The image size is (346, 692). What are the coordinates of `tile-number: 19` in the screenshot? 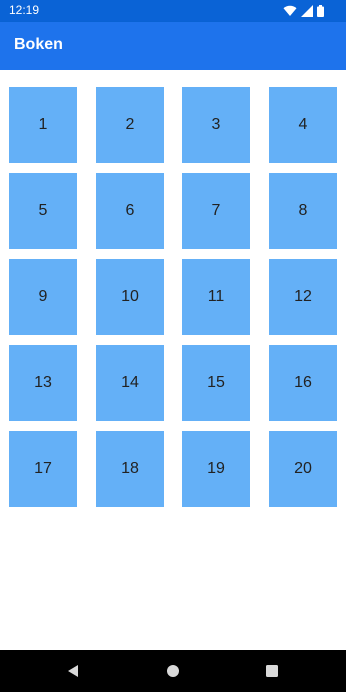 It's located at (216, 468).